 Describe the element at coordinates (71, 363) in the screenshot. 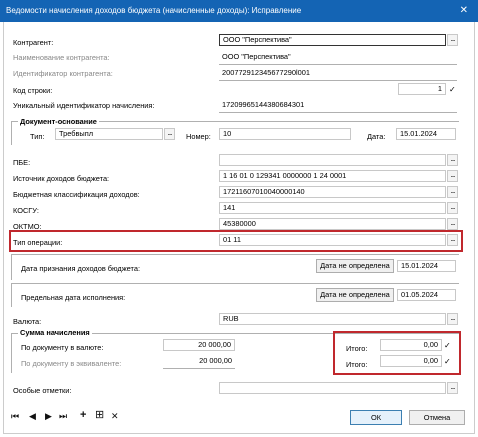

I see `po-dok-ekv-label: По документу в эквиваленте:` at that location.